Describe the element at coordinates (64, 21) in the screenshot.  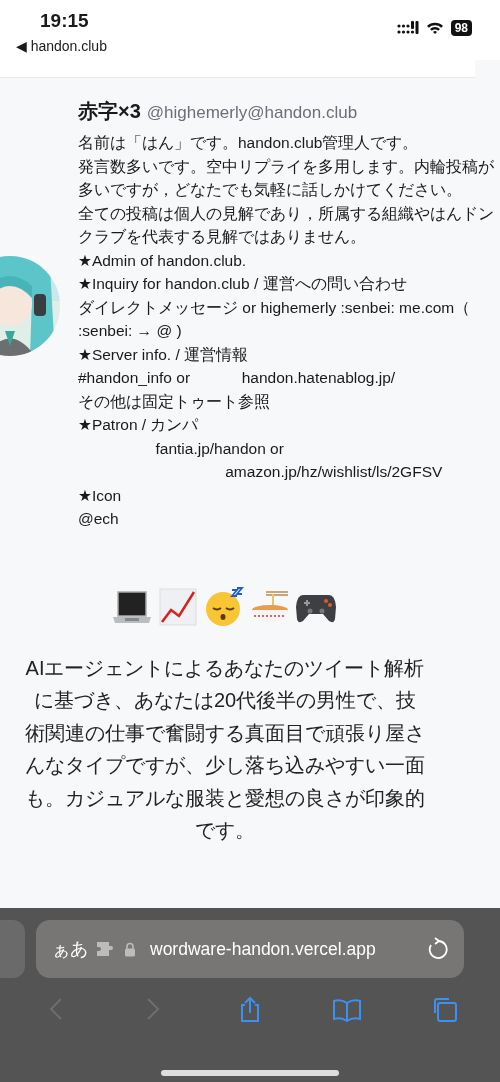
I see `clock-time: 19:15` at that location.